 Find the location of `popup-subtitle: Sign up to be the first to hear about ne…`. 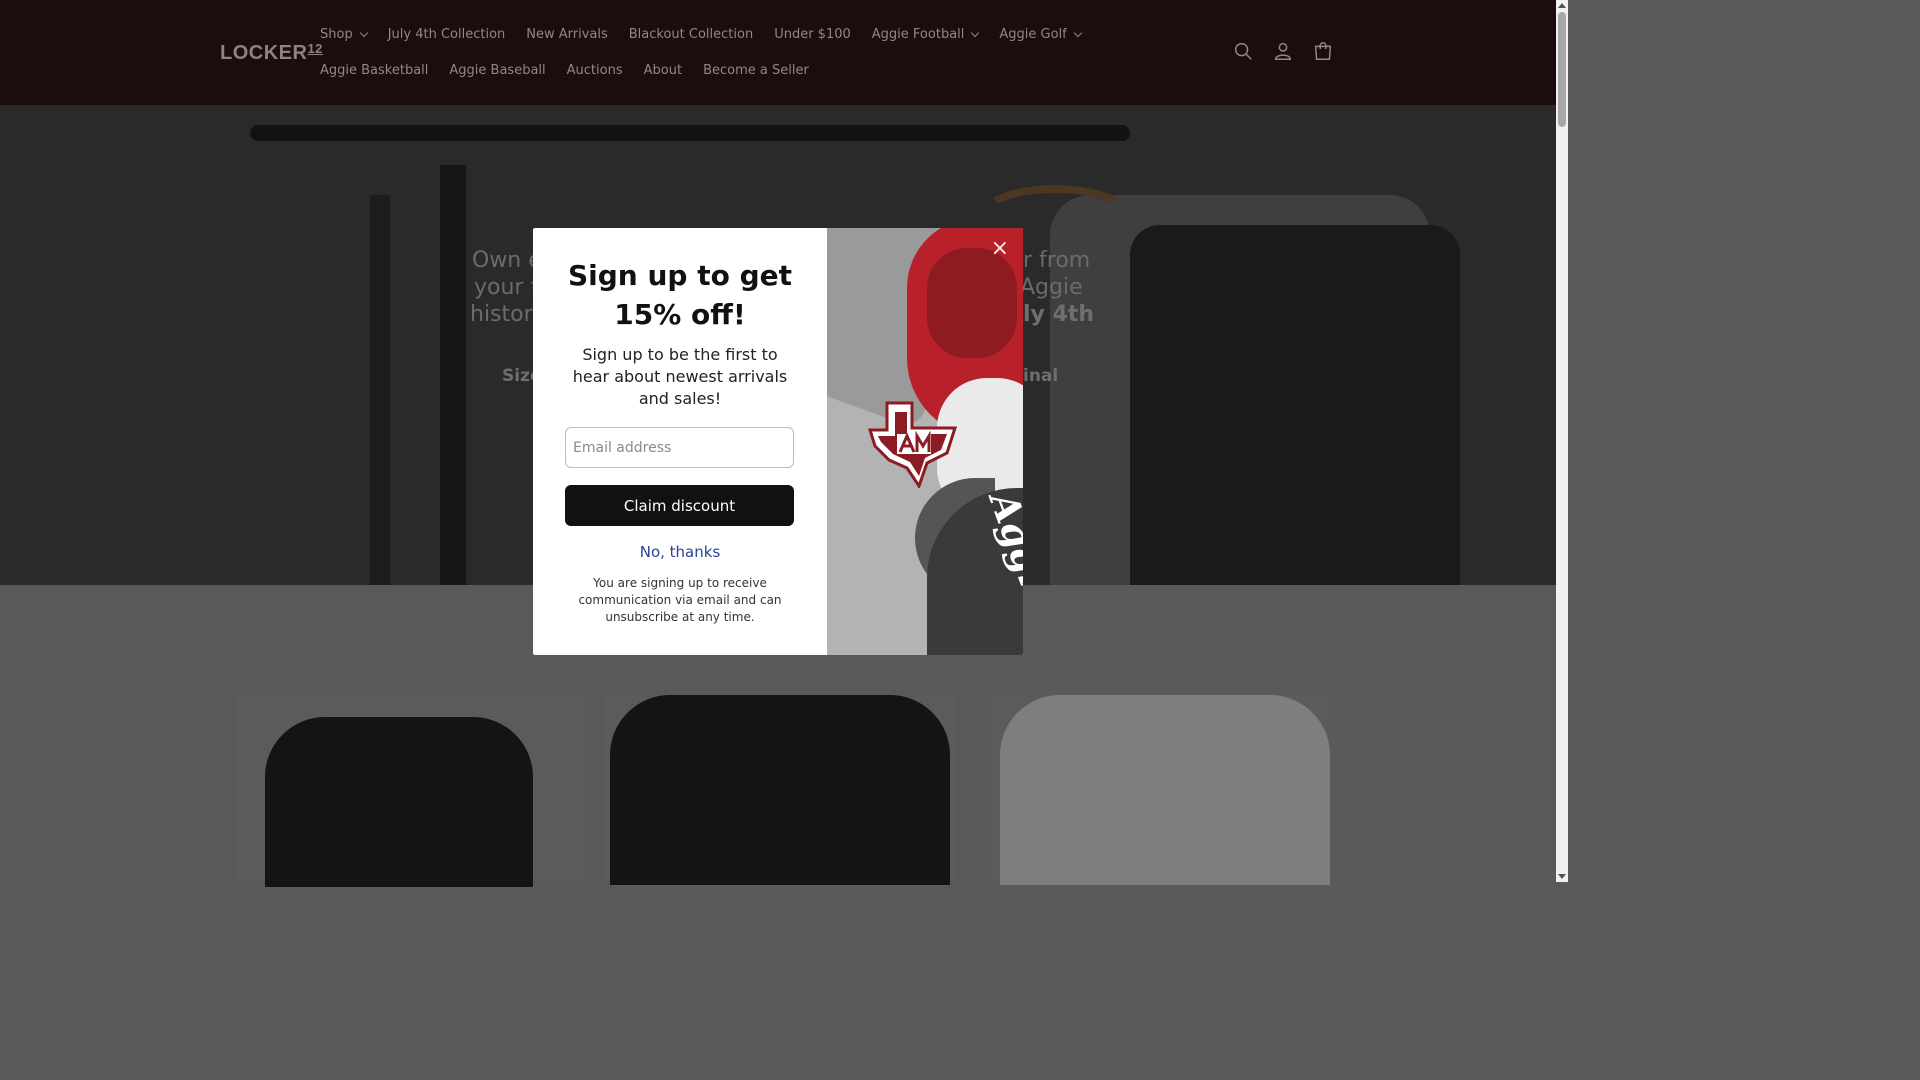

popup-subtitle: Sign up to be the first to hear about ne… is located at coordinates (680, 376).